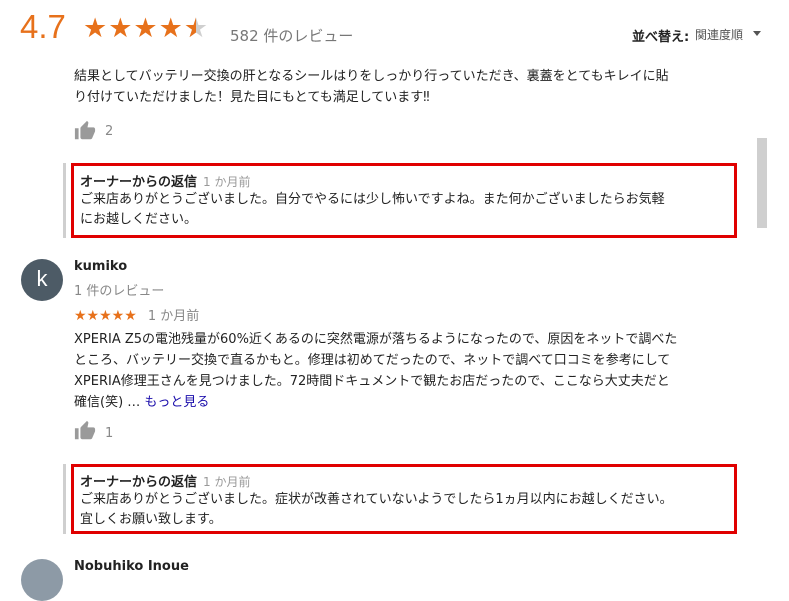  What do you see at coordinates (119, 289) in the screenshot?
I see `reviewer-review-count: 1 件のレビュー` at bounding box center [119, 289].